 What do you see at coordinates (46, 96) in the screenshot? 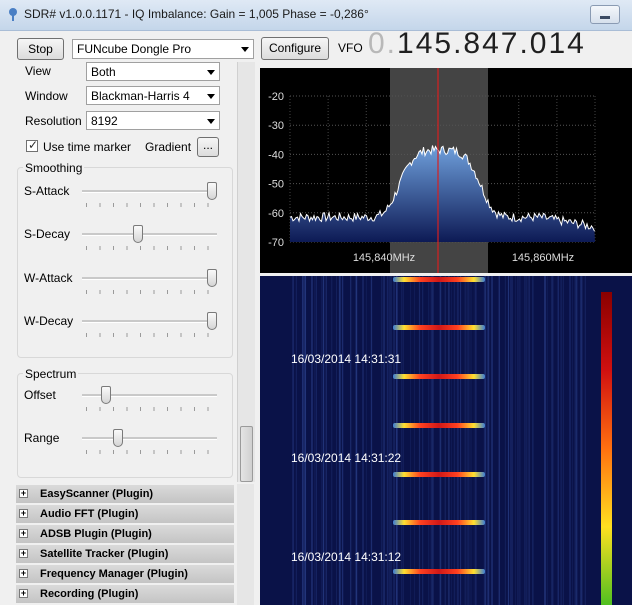
I see `window-label: Window` at bounding box center [46, 96].